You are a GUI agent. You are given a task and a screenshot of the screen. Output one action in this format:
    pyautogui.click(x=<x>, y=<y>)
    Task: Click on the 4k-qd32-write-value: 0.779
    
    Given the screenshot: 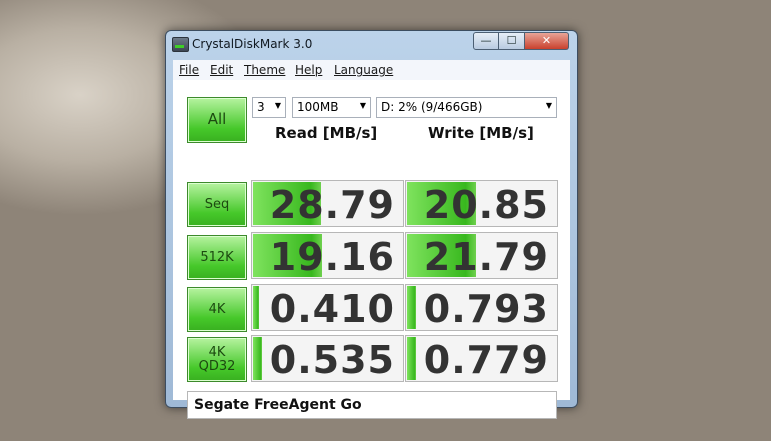 What is the action you would take?
    pyautogui.click(x=486, y=360)
    